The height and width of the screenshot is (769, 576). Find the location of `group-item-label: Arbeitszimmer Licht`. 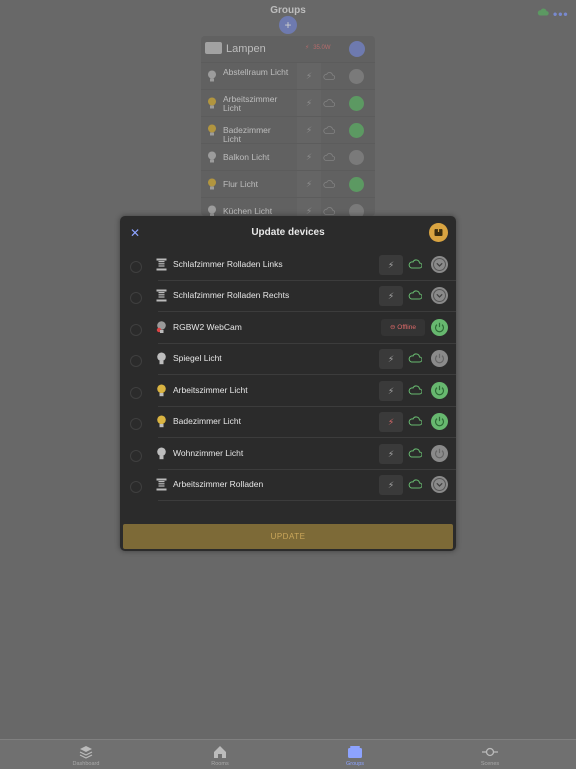

group-item-label: Arbeitszimmer Licht is located at coordinates (250, 103).